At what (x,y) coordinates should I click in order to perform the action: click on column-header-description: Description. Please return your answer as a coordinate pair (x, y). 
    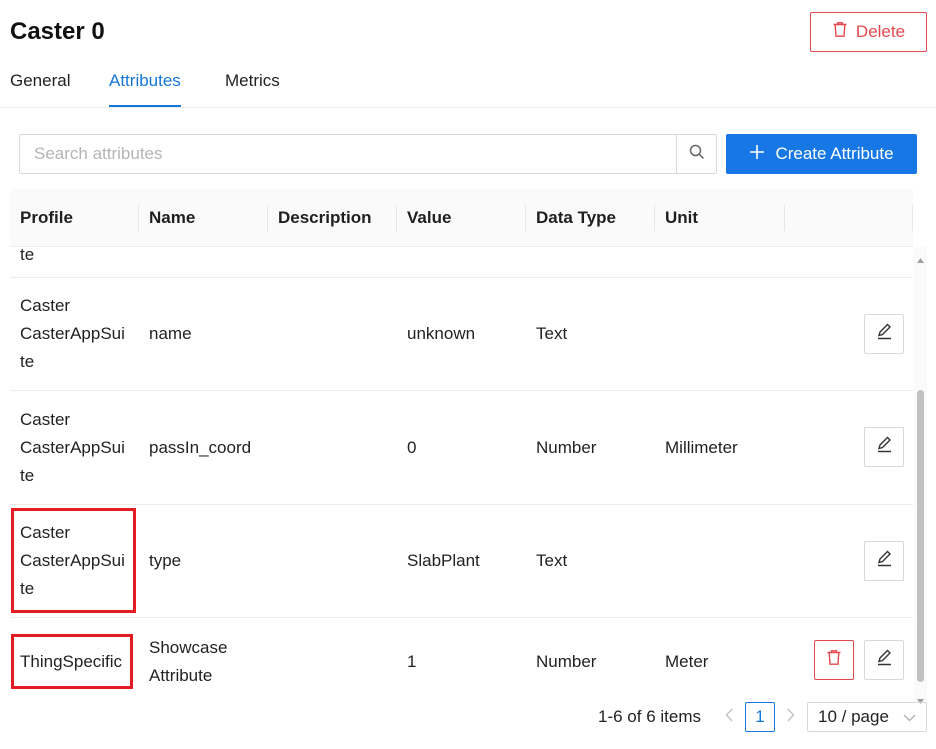
    Looking at the image, I should click on (332, 218).